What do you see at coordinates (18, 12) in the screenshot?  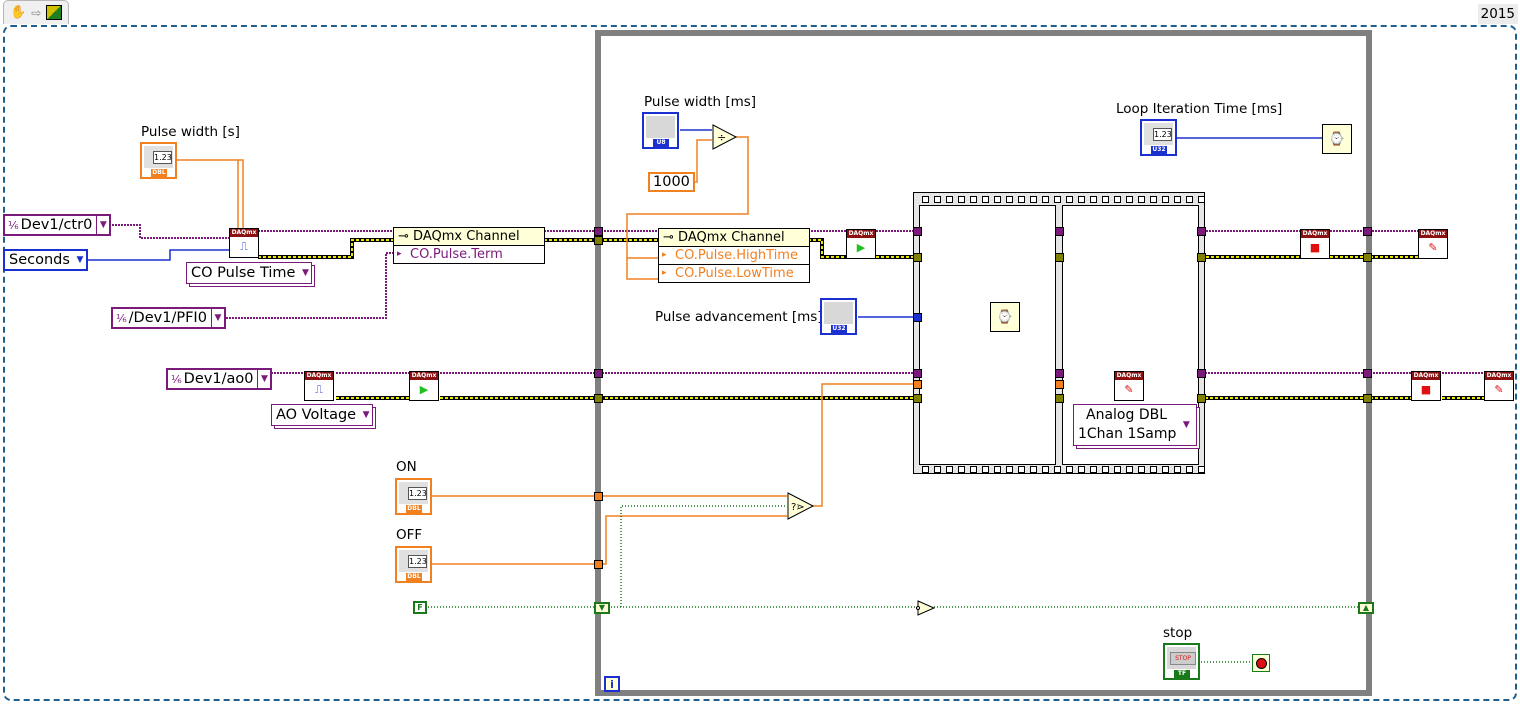 I see `hand-tool-icon: ✋` at bounding box center [18, 12].